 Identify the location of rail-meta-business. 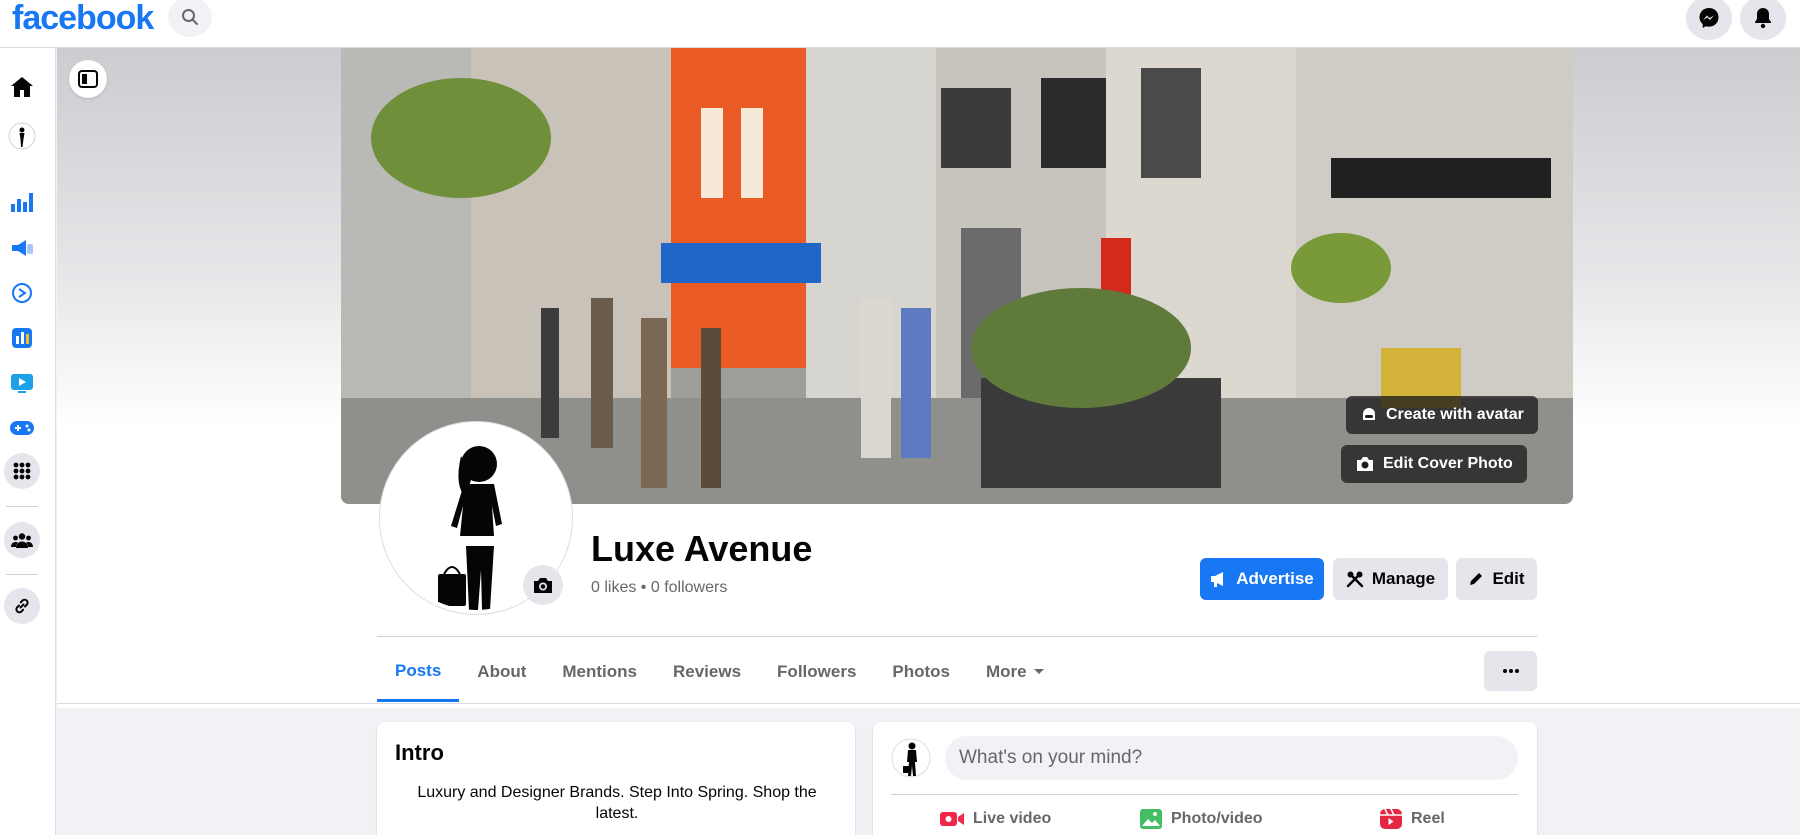
(22, 293).